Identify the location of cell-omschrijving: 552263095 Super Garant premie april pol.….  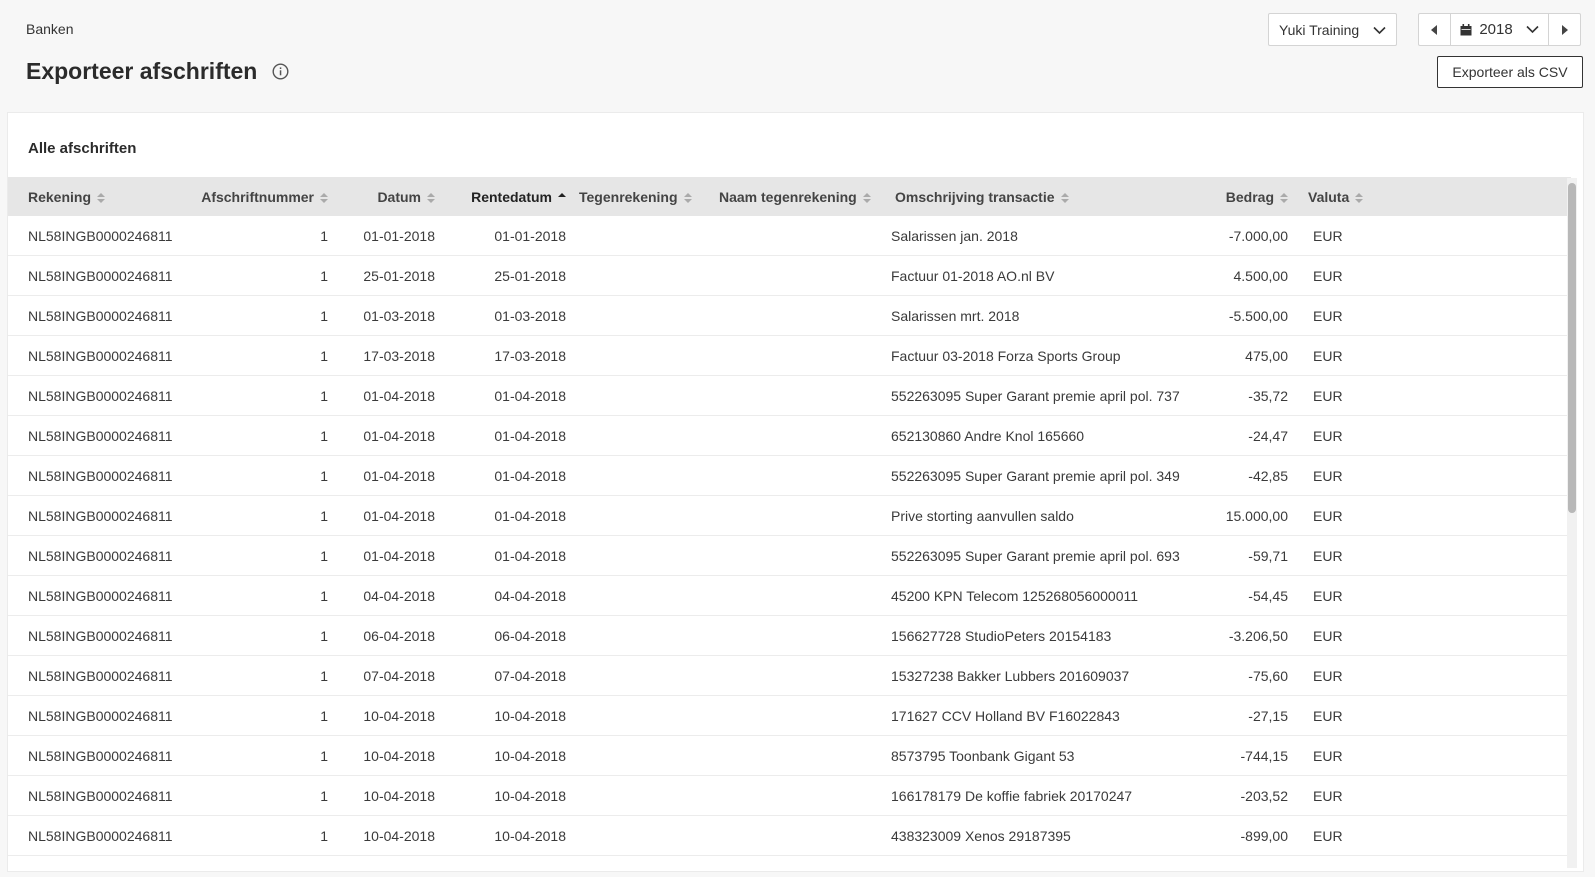
(1035, 556).